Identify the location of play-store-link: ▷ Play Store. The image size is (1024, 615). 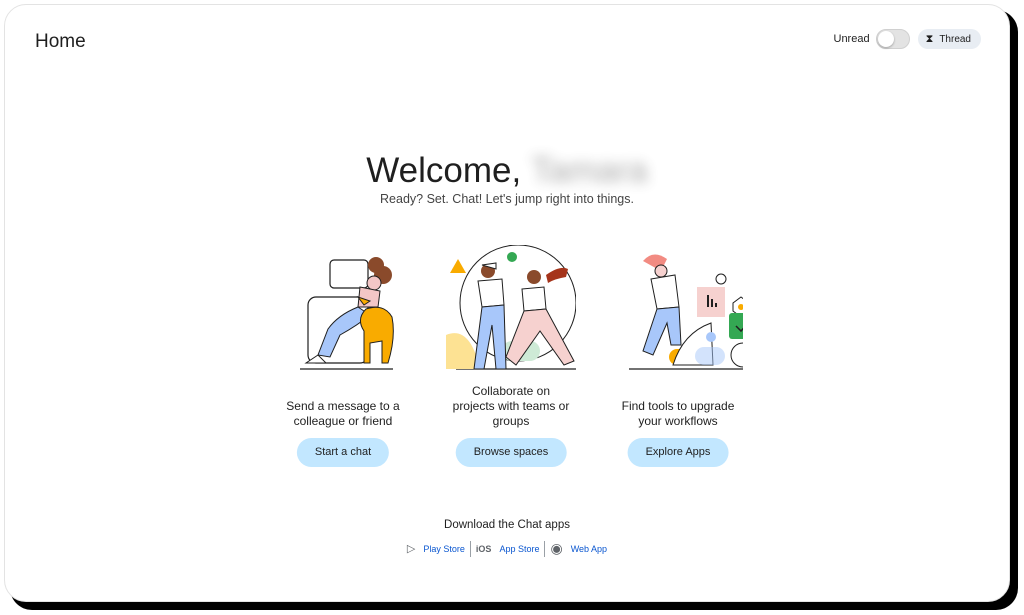
(436, 548).